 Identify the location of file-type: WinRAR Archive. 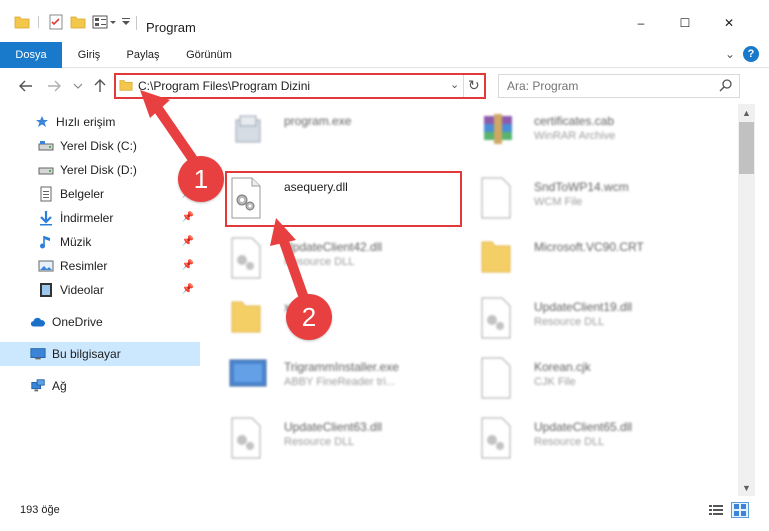
(575, 136).